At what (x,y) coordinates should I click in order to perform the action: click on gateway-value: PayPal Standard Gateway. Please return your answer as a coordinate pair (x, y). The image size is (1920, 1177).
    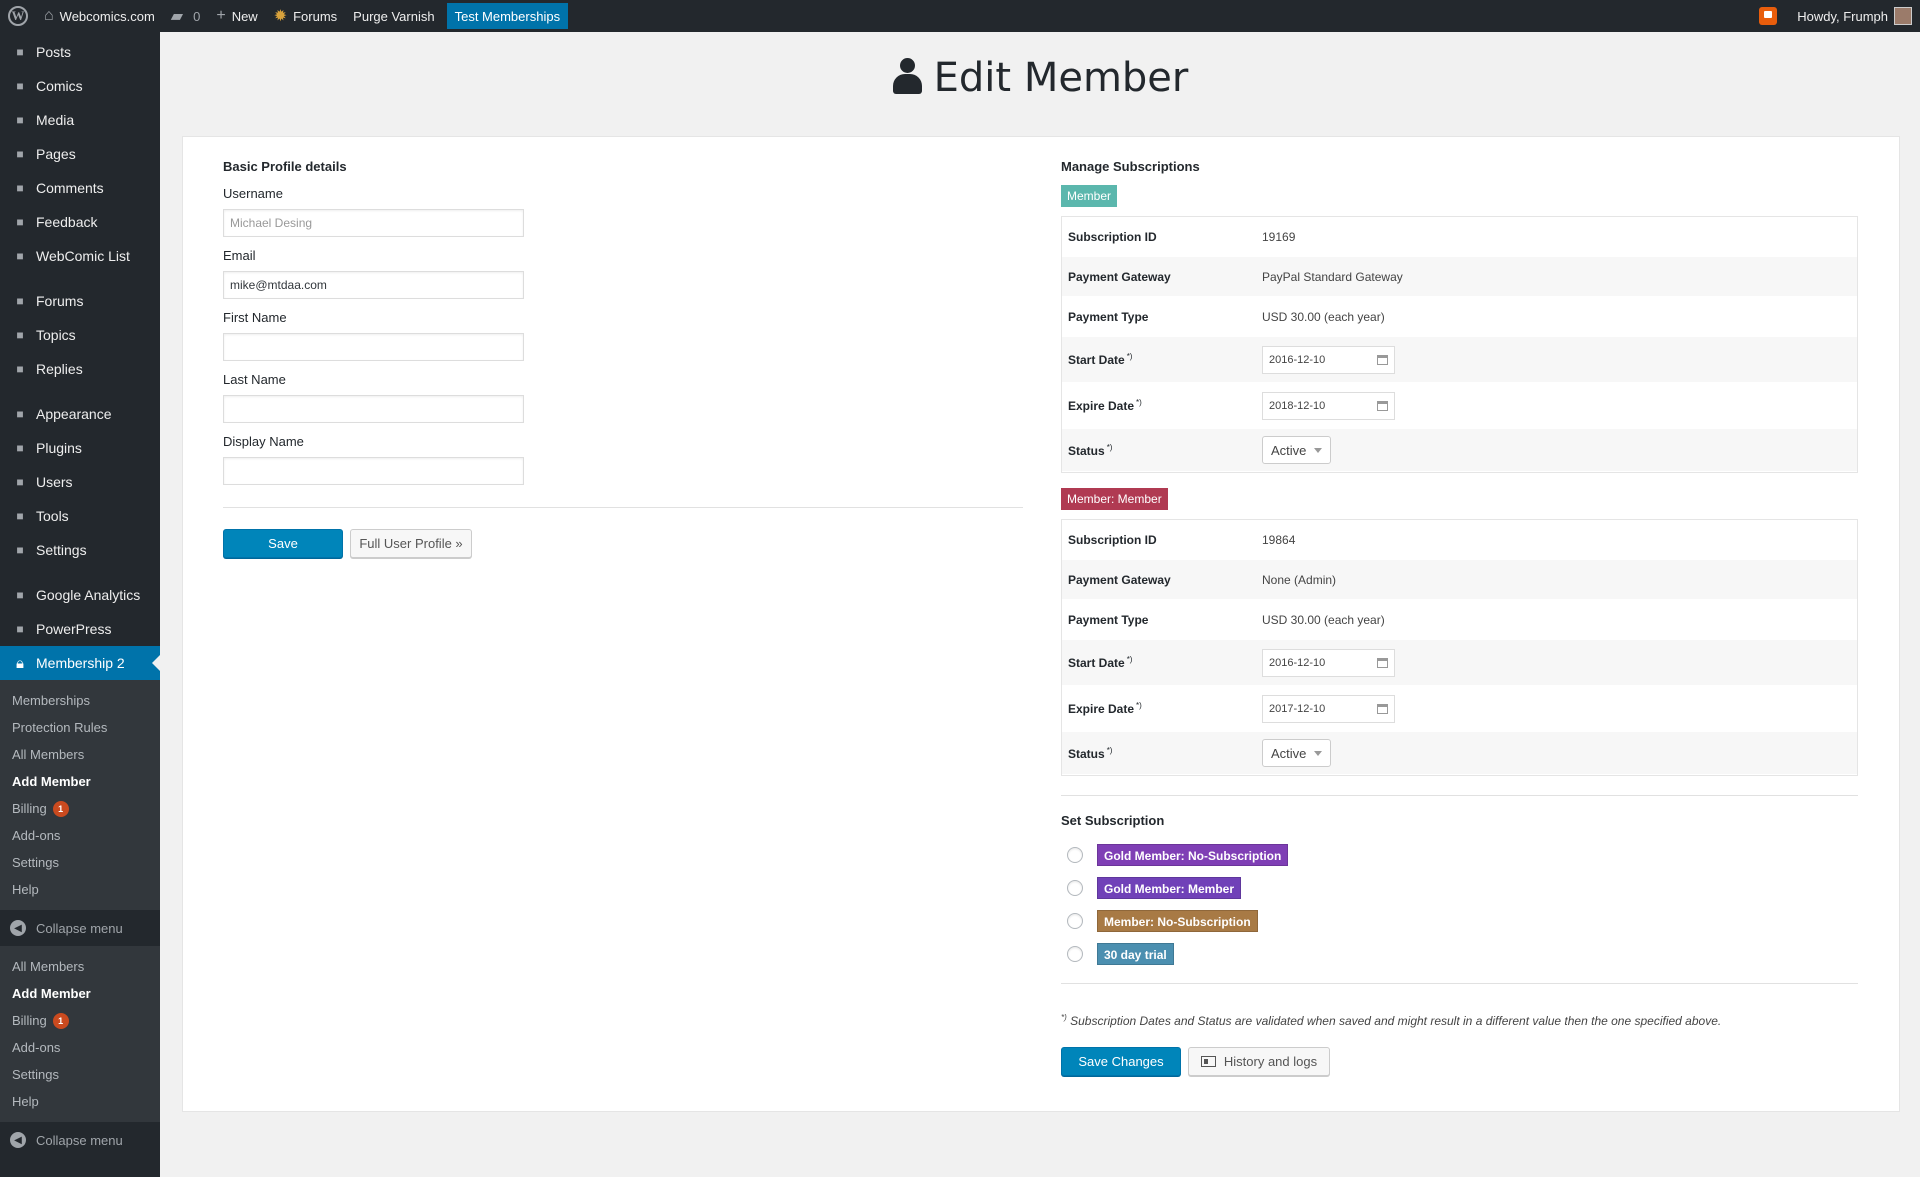
    Looking at the image, I should click on (1332, 276).